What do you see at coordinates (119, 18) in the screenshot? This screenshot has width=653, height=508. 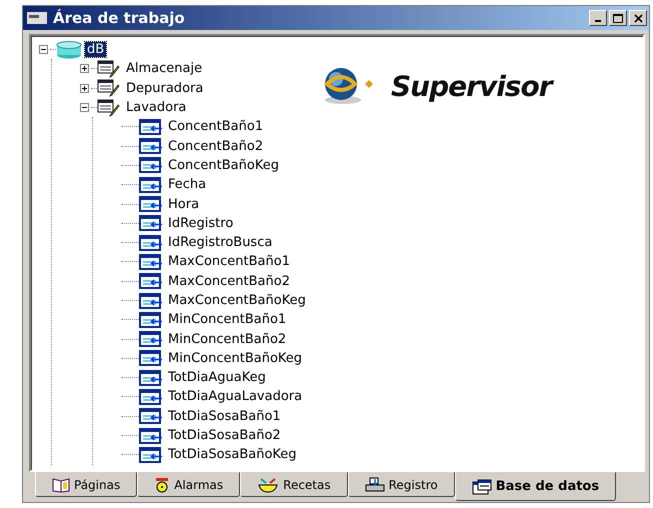 I see `window-title: Área de trabajo` at bounding box center [119, 18].